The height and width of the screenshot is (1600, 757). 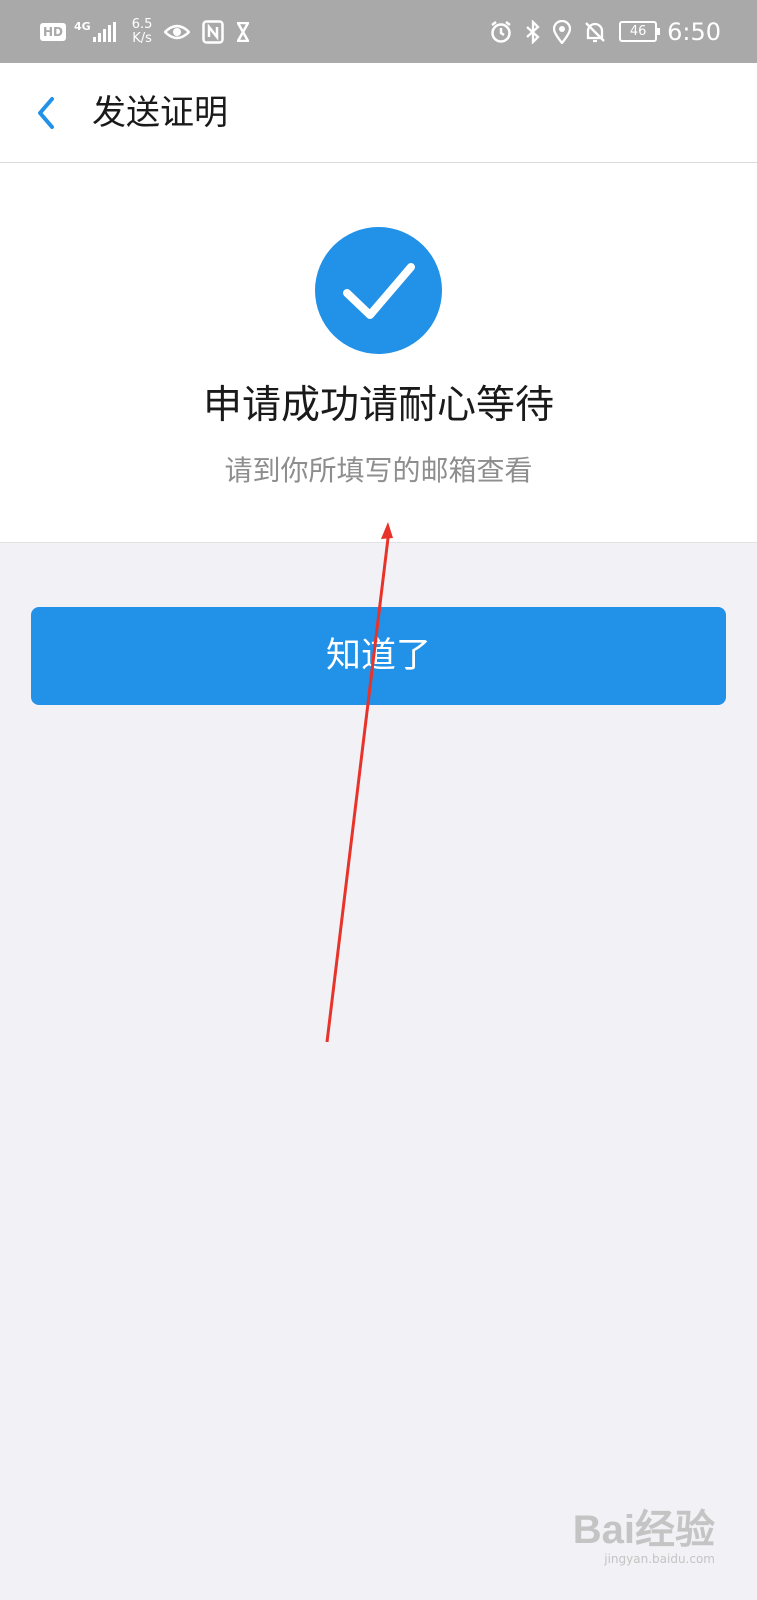 I want to click on location-icon, so click(x=562, y=31).